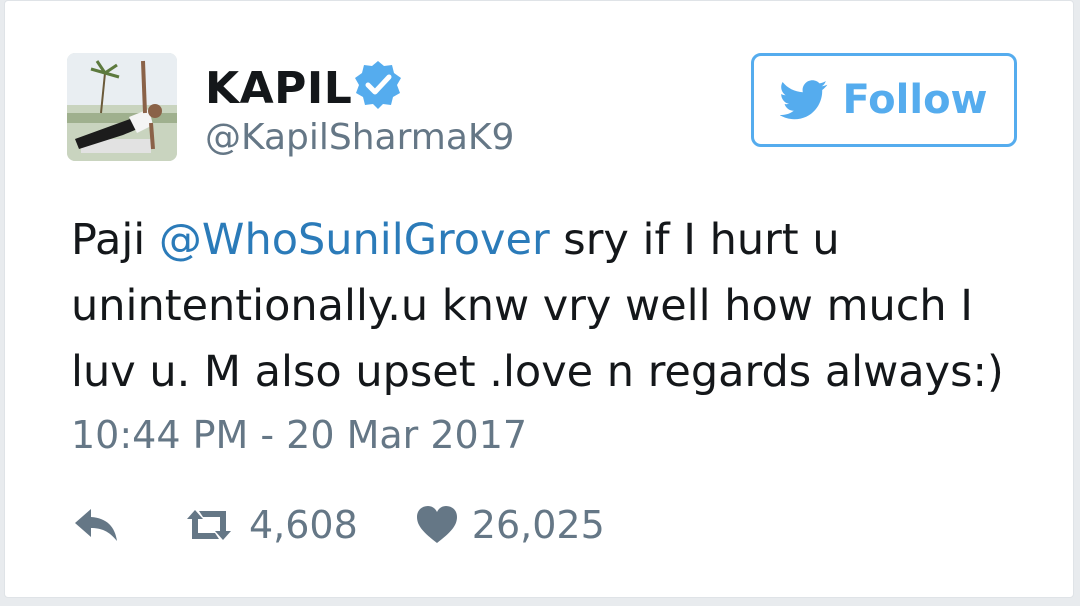  What do you see at coordinates (115, 240) in the screenshot?
I see `tweet-text-before: Paji` at bounding box center [115, 240].